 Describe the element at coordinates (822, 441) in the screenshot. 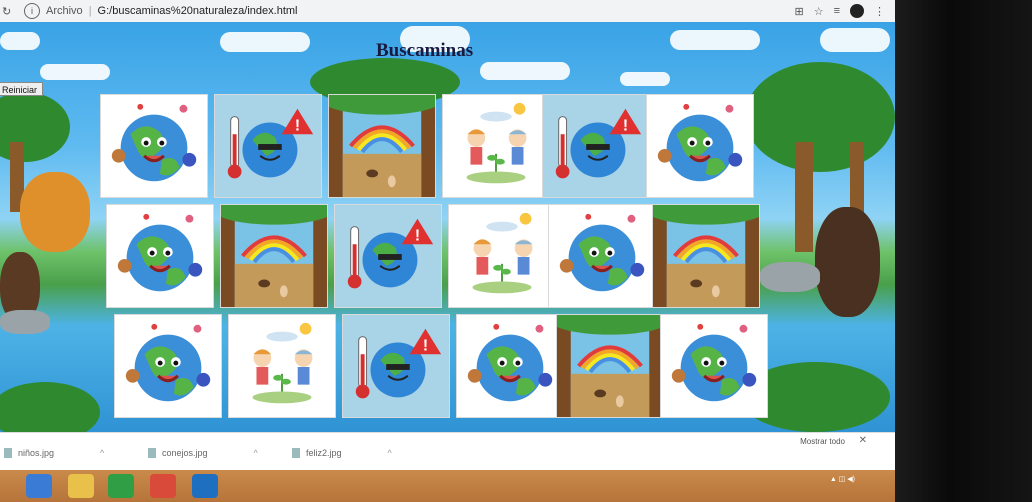

I see `show-all-downloads-link: Mostrar todo` at that location.